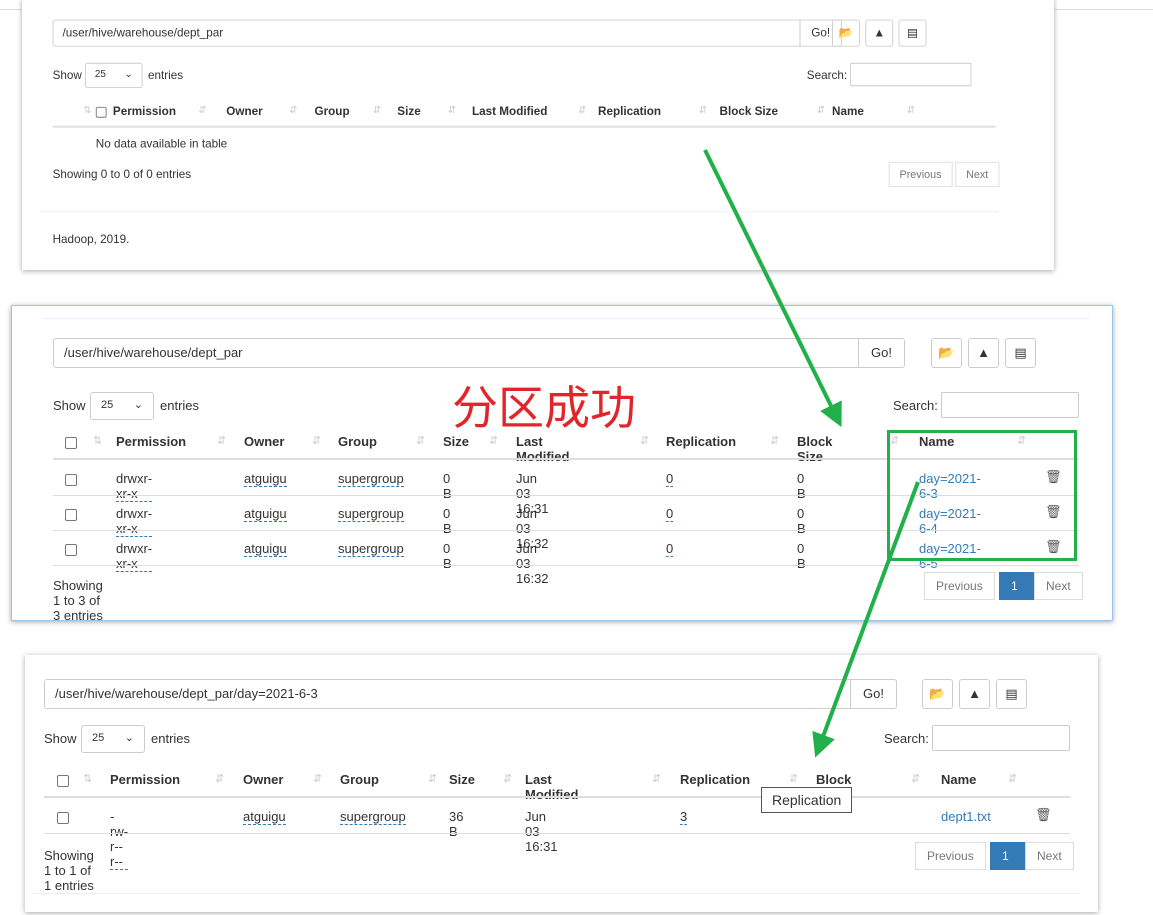 Image resolution: width=1153 pixels, height=915 pixels. I want to click on upload-icon: ▲, so click(983, 352).